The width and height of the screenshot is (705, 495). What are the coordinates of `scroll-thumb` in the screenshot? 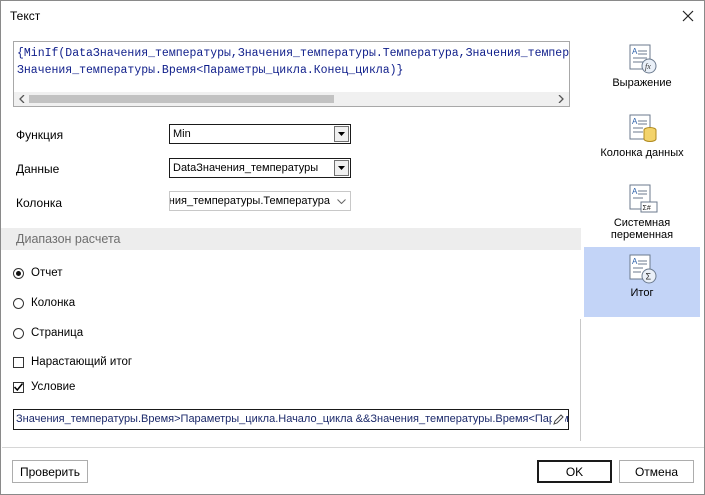 It's located at (181, 99).